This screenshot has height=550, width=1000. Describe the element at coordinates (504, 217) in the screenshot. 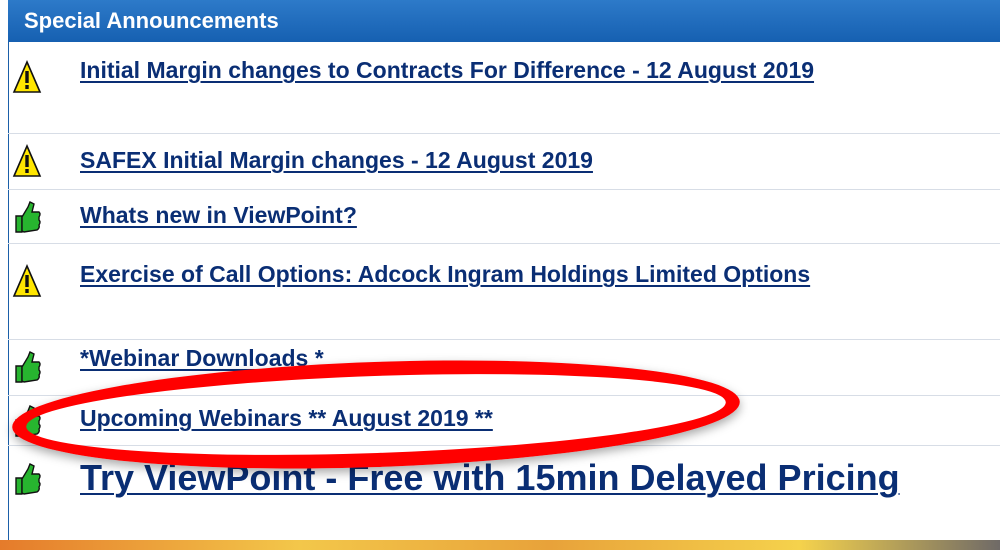

I see `announcement-row: Whats new in ViewPoint?` at that location.